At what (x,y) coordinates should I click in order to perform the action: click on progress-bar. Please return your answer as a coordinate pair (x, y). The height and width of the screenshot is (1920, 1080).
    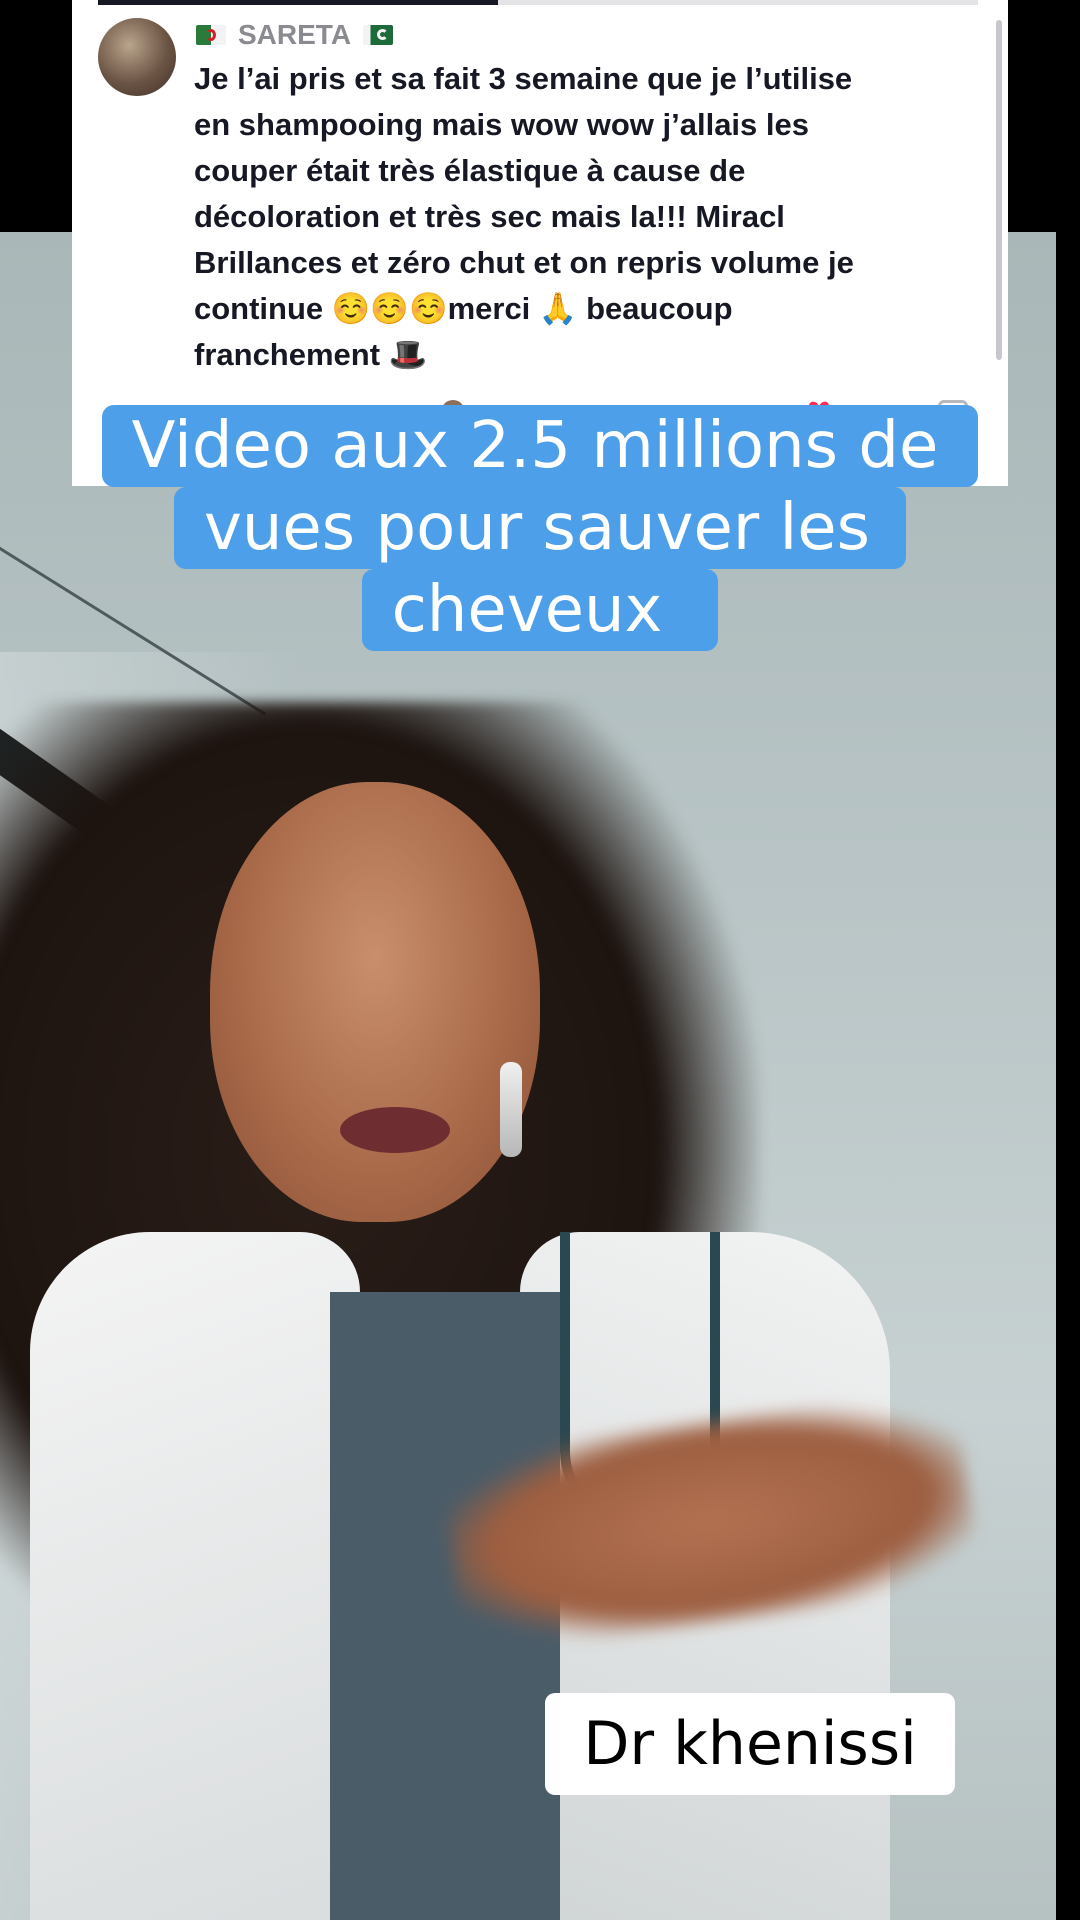
    Looking at the image, I should click on (298, 2).